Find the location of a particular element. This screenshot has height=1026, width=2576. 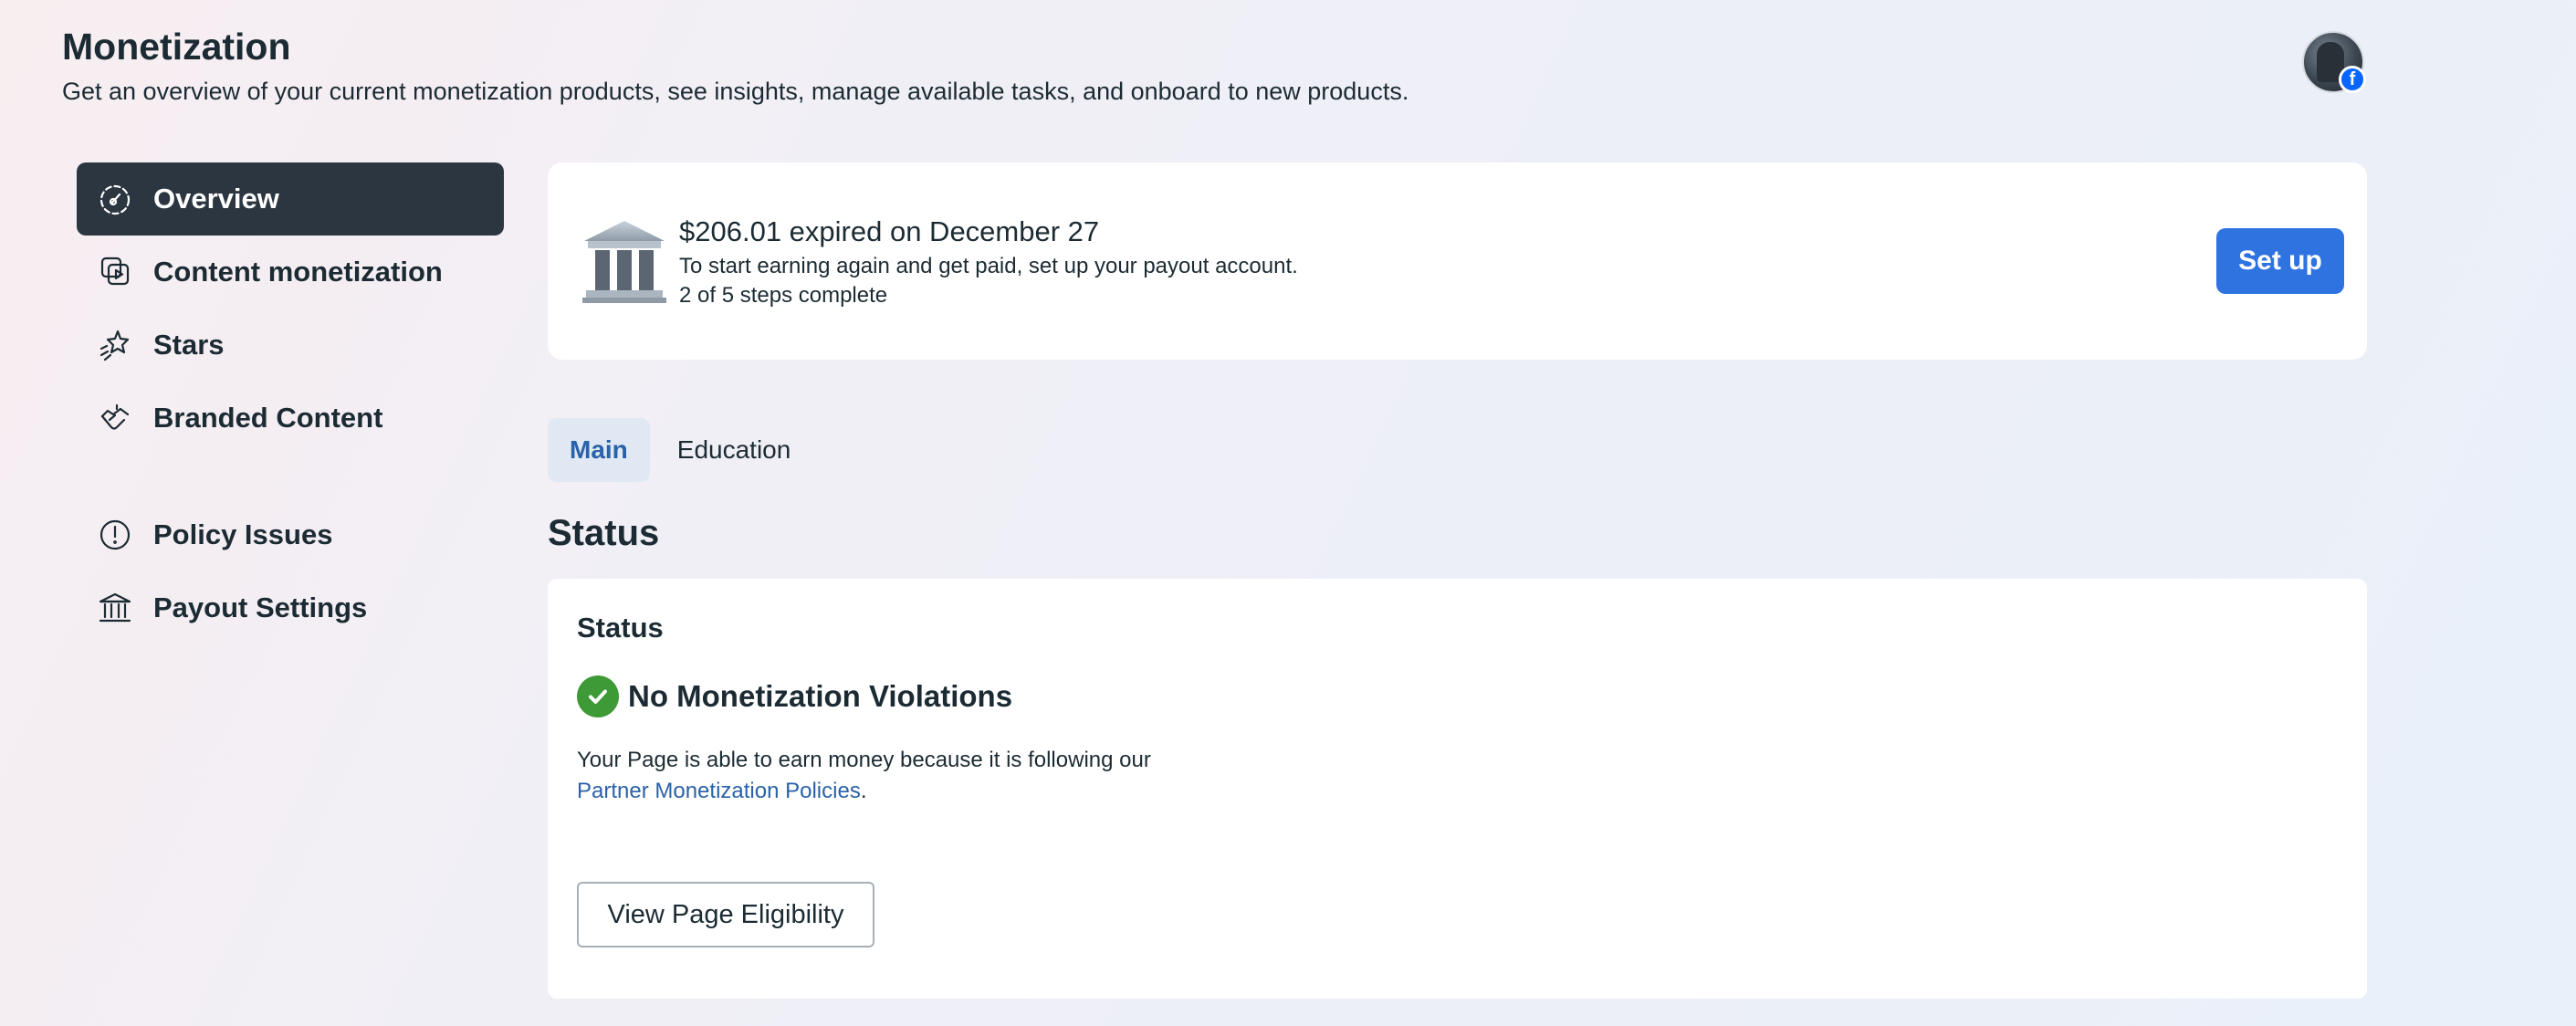

gauge-icon is located at coordinates (115, 199).